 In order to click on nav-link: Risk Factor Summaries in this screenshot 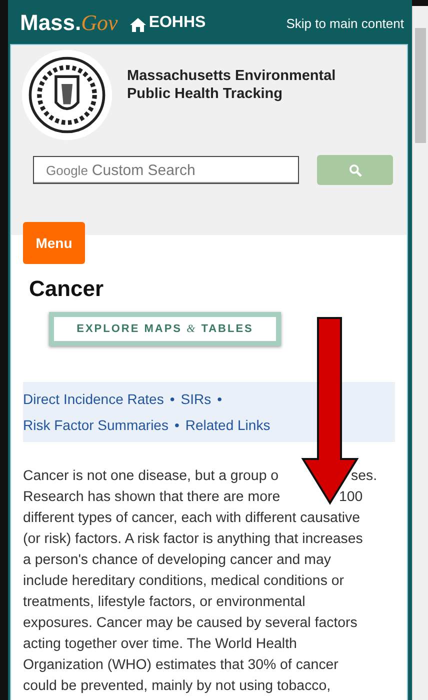, I will do `click(95, 425)`.